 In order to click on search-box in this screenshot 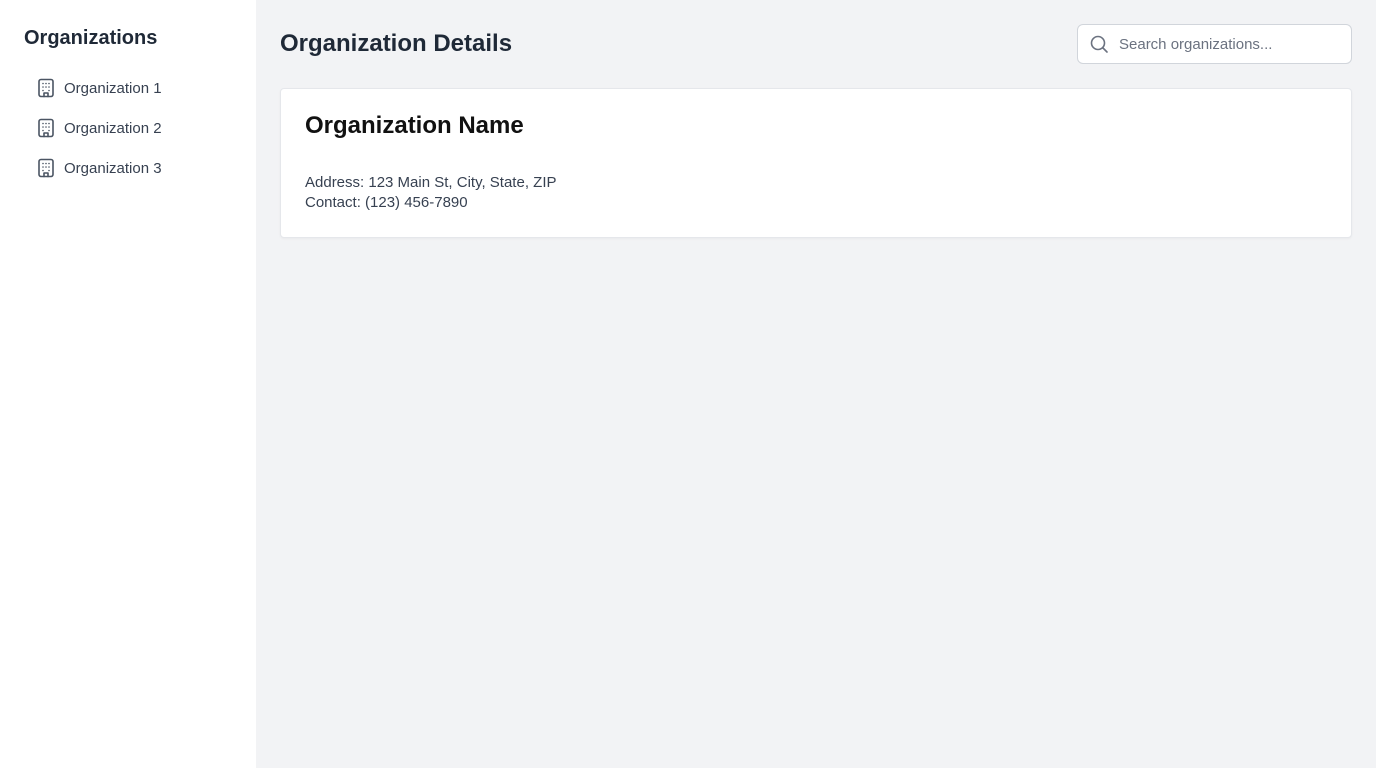, I will do `click(1214, 44)`.